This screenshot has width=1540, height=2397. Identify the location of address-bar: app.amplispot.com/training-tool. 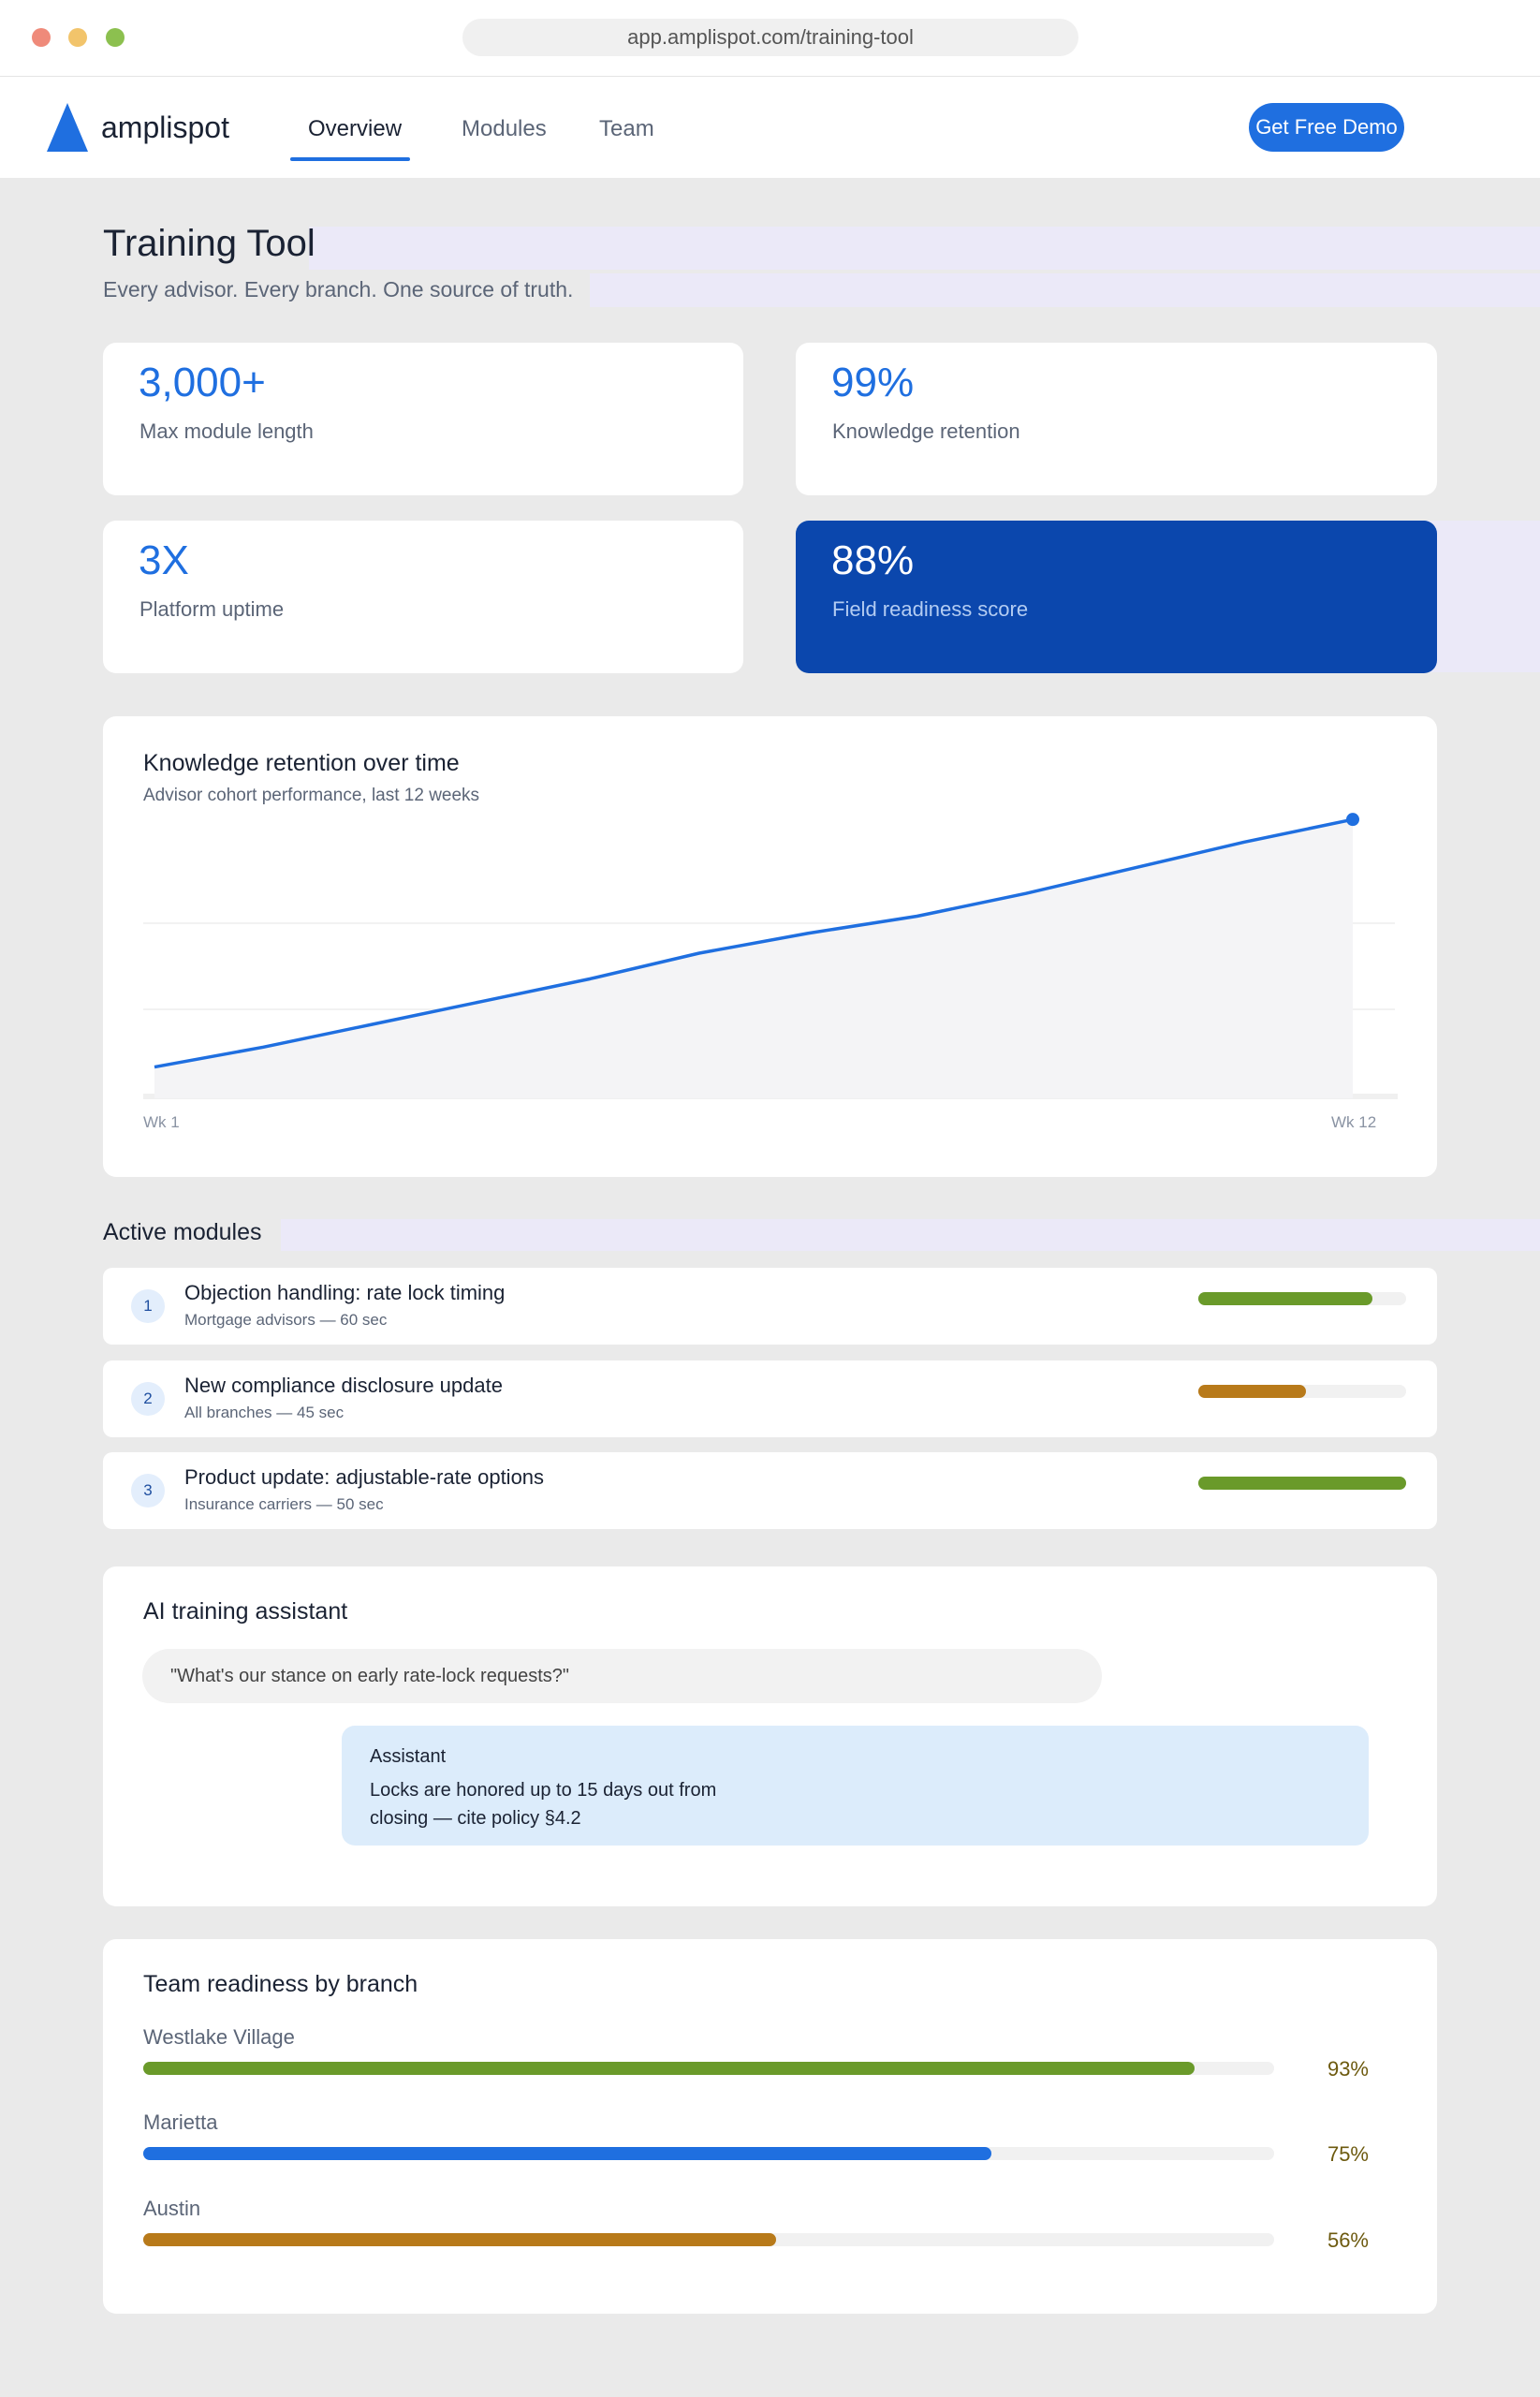
(770, 37).